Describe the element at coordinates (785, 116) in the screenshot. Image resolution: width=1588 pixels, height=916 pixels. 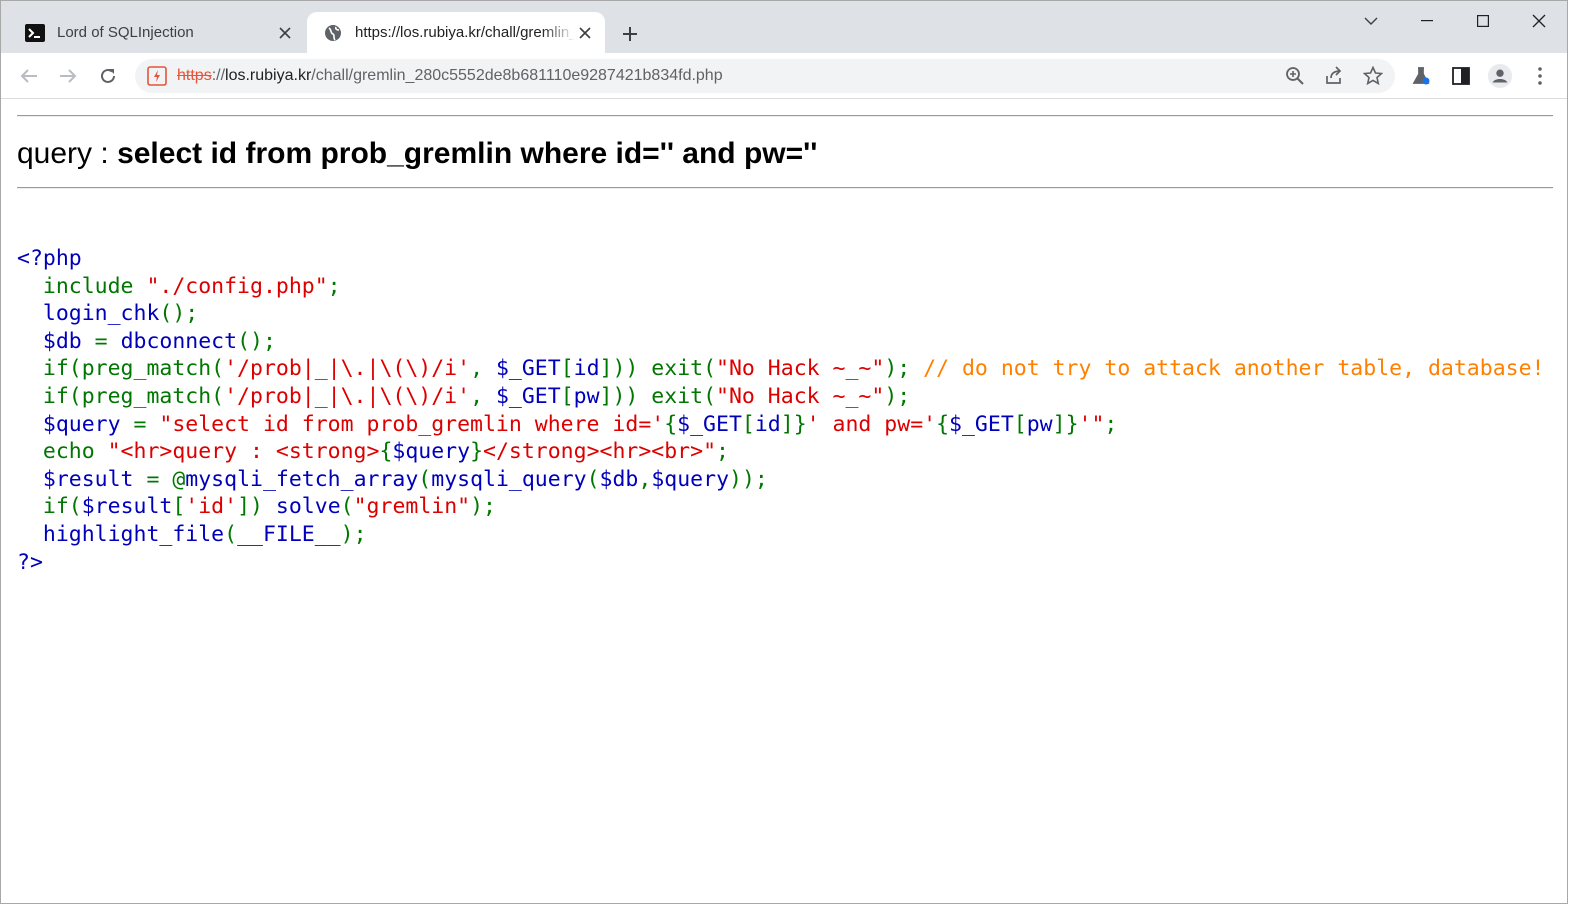
I see `top-horizontal-rule` at that location.